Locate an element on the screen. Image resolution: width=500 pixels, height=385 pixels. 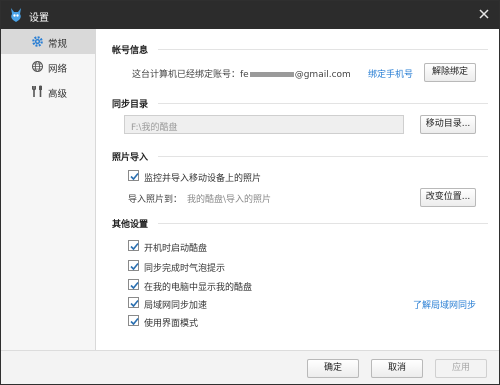
monitor-import-checkbox is located at coordinates (133, 175).